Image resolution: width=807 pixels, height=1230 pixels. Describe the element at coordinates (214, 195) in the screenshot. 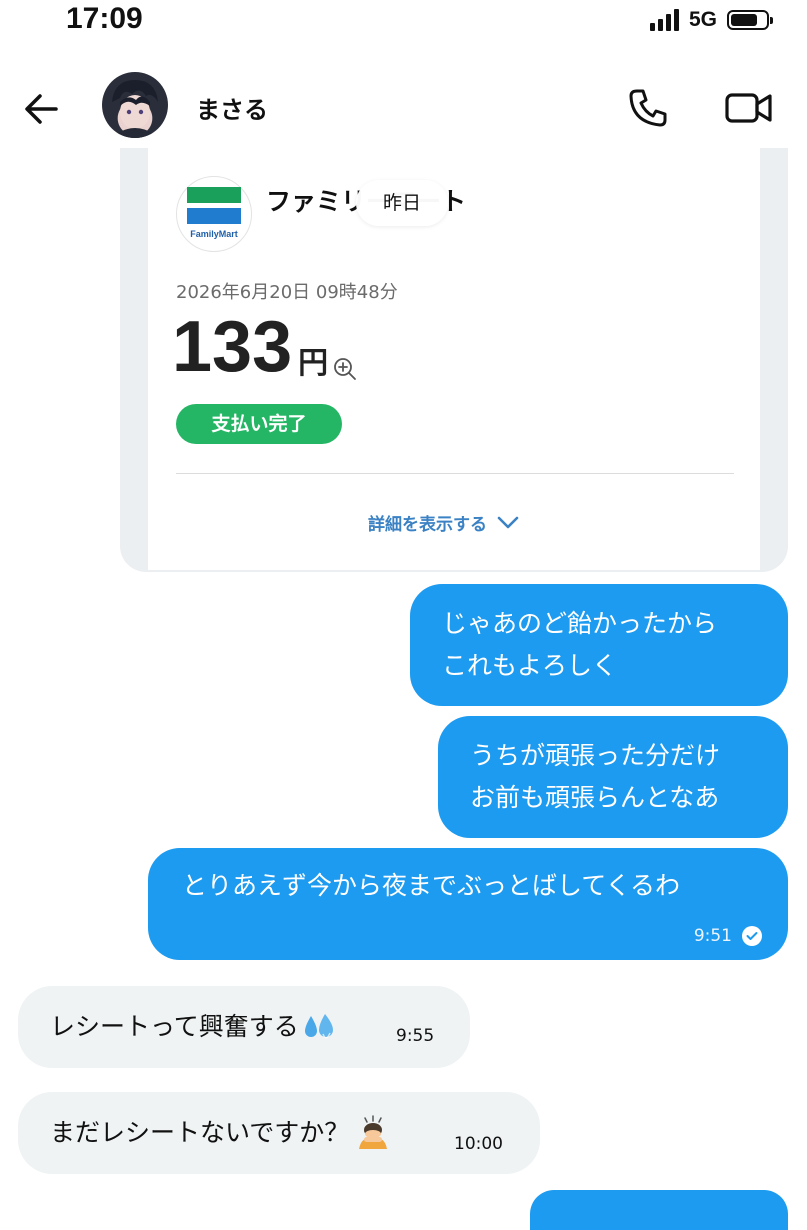

I see `logo-green-stripe` at that location.